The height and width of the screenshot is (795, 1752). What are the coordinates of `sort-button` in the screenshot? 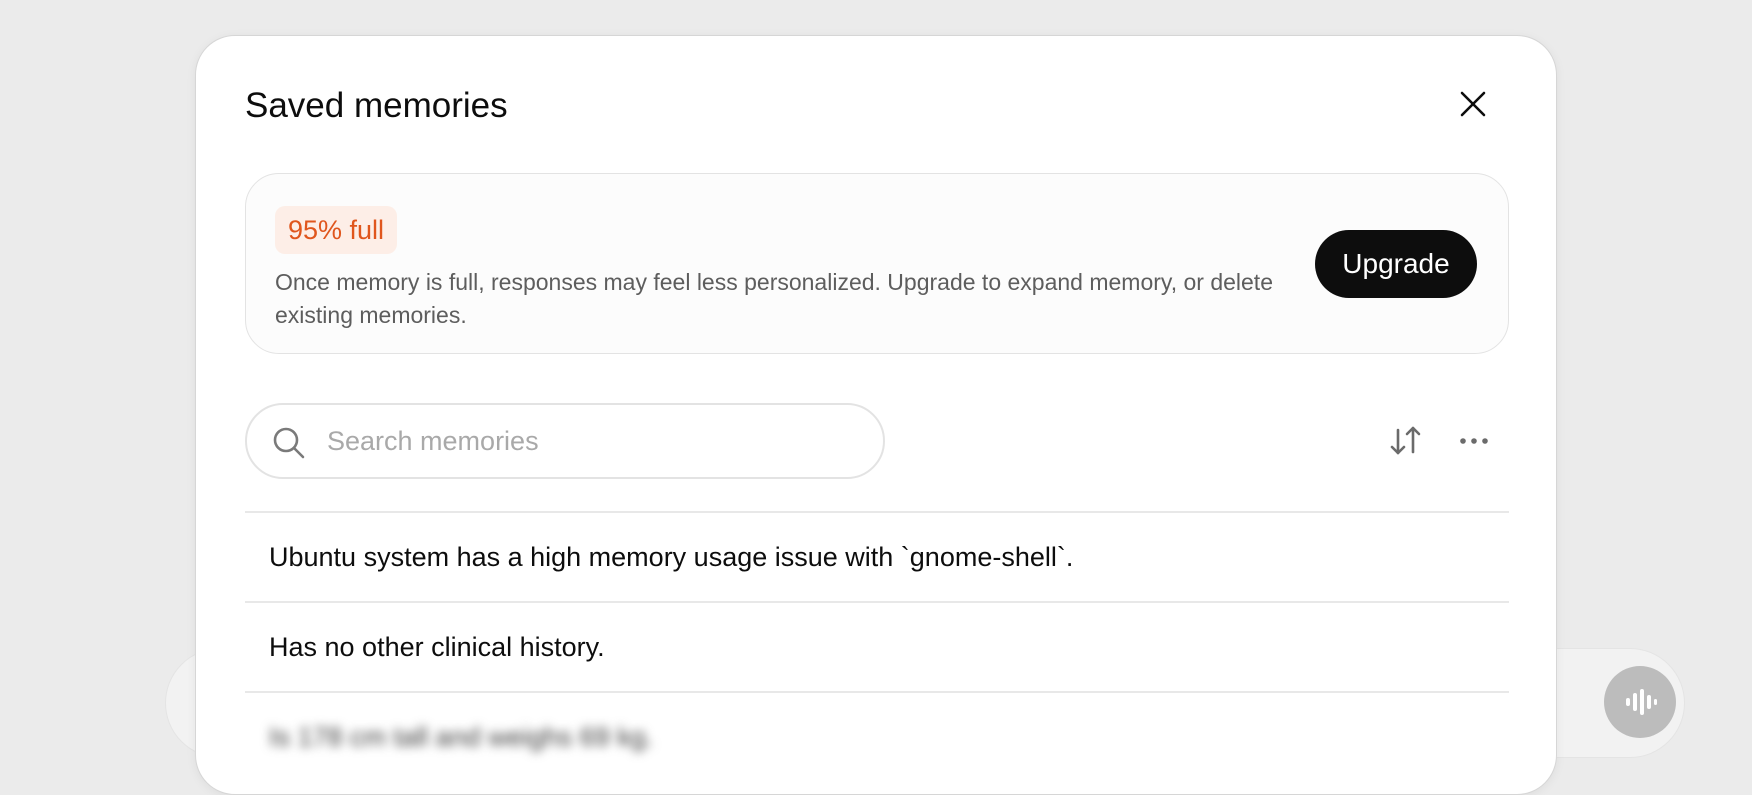 It's located at (1406, 441).